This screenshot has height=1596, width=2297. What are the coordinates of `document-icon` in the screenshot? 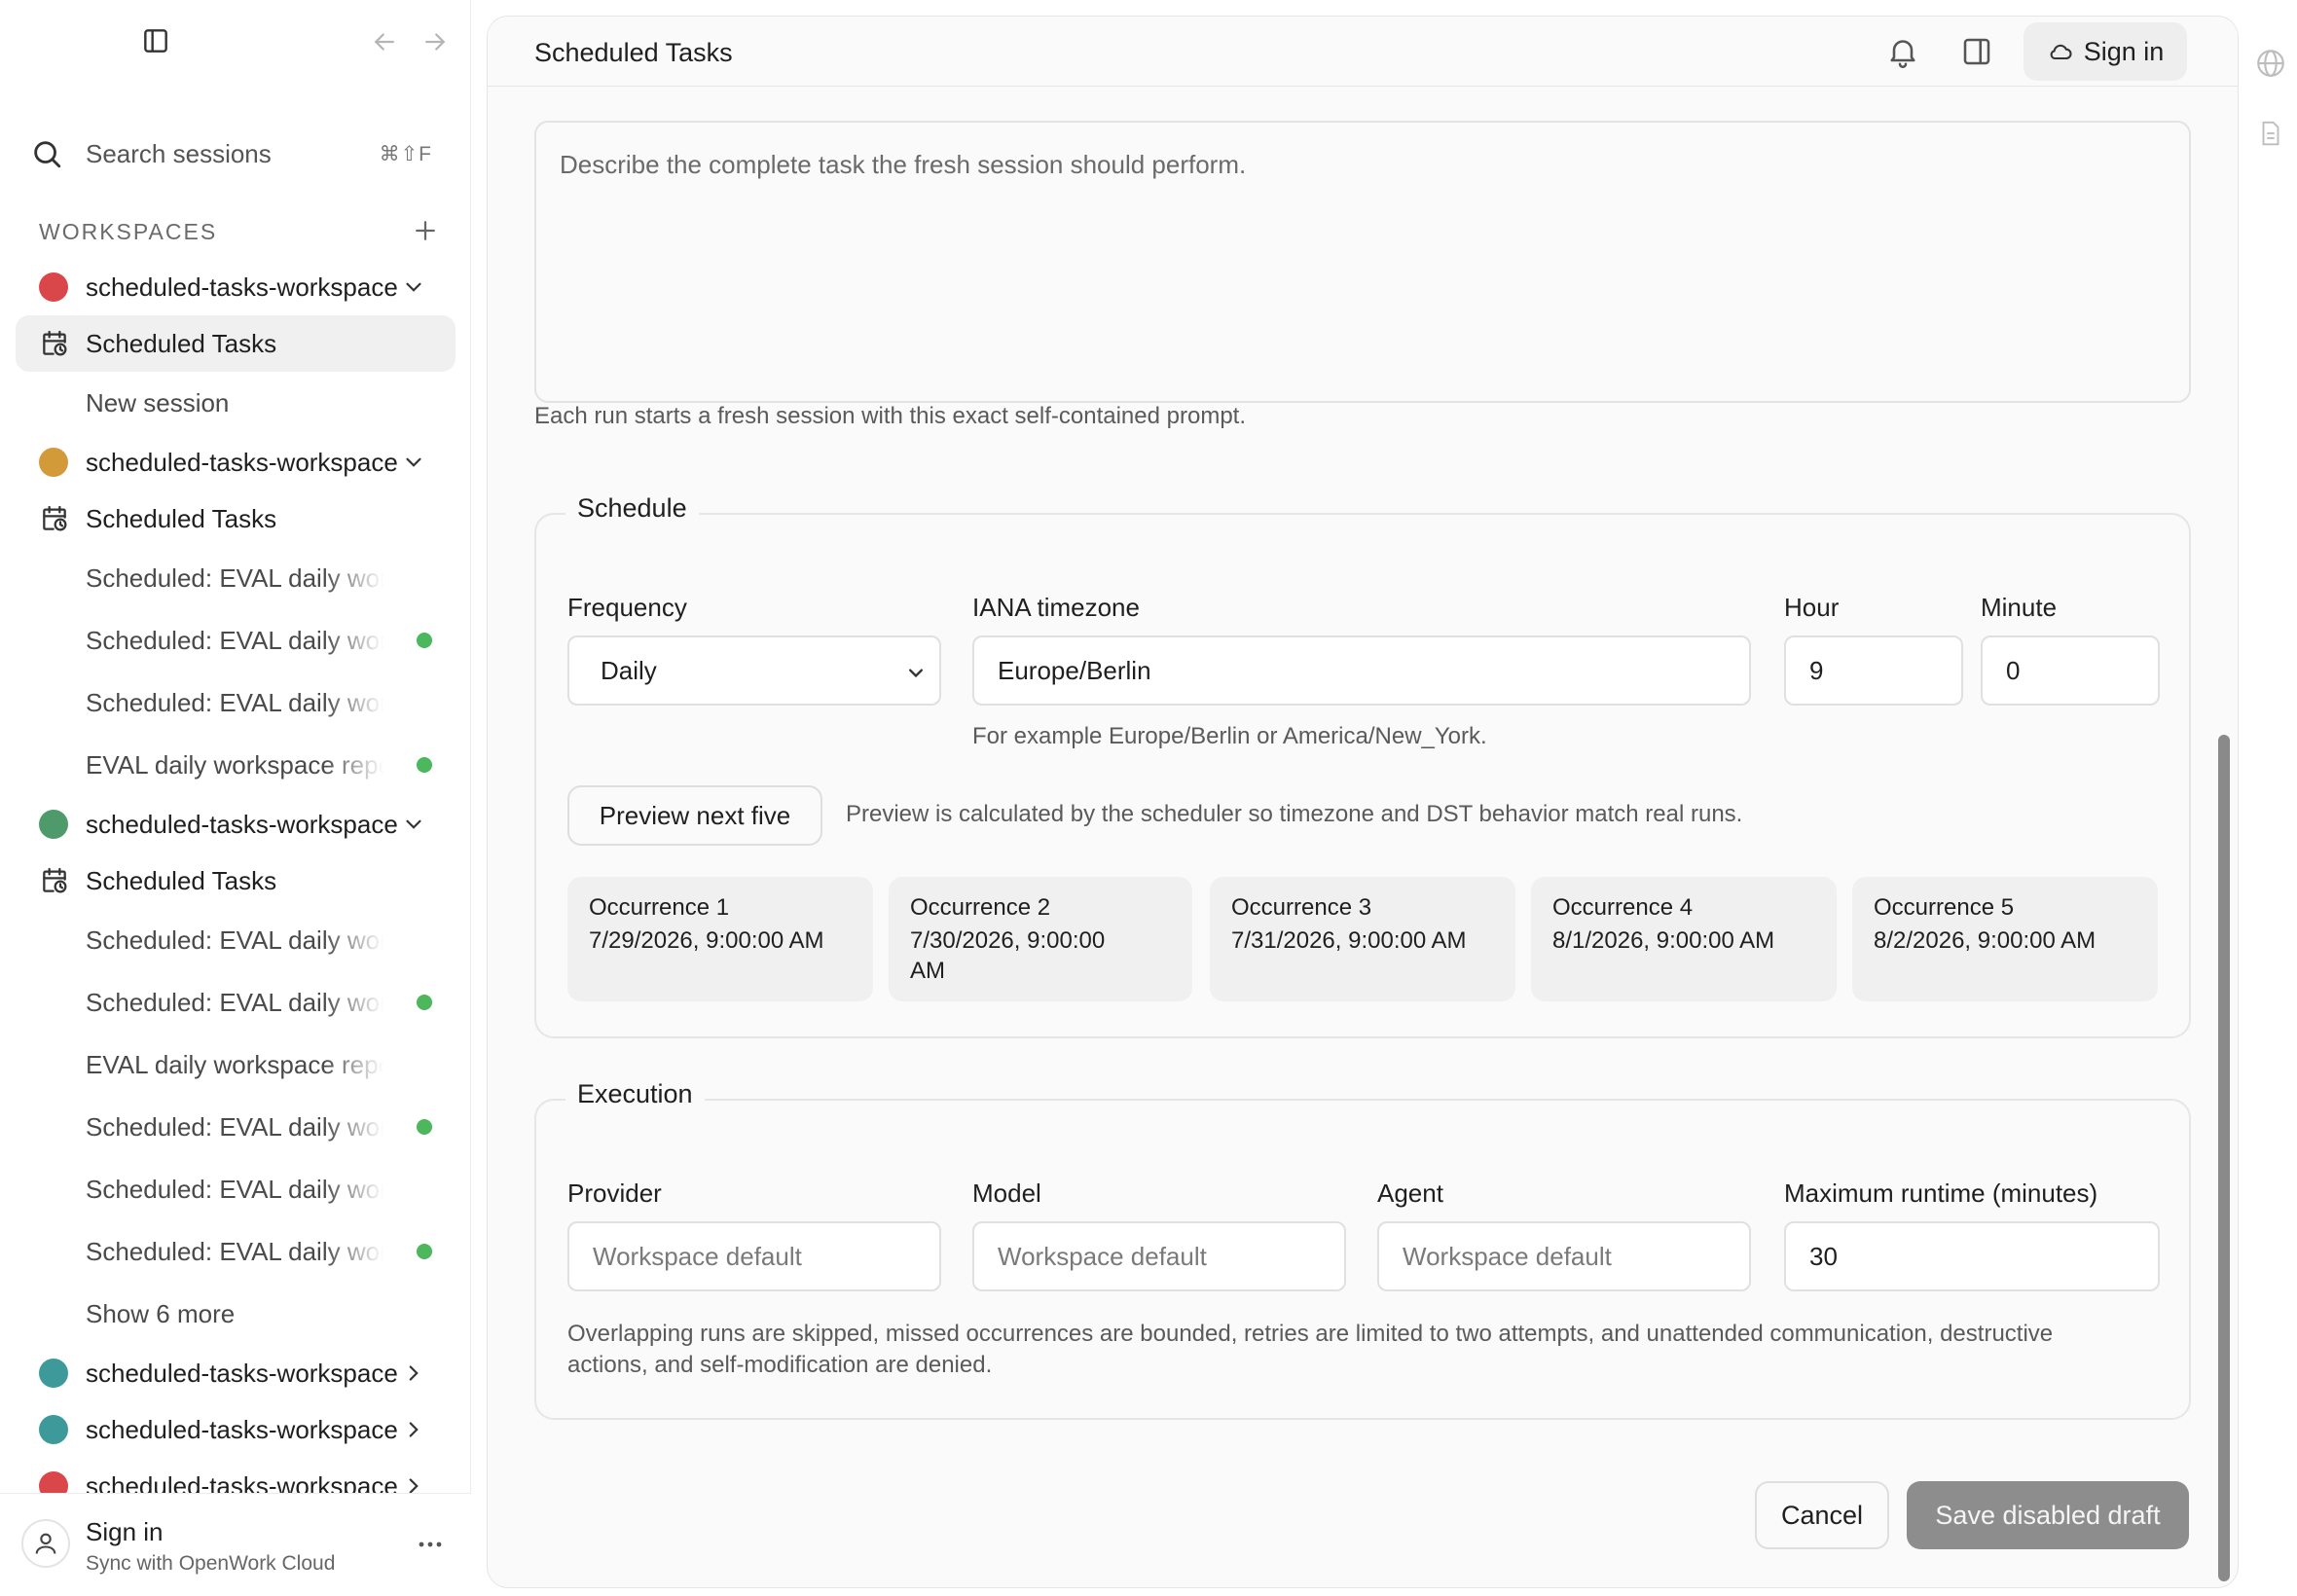 It's located at (2270, 133).